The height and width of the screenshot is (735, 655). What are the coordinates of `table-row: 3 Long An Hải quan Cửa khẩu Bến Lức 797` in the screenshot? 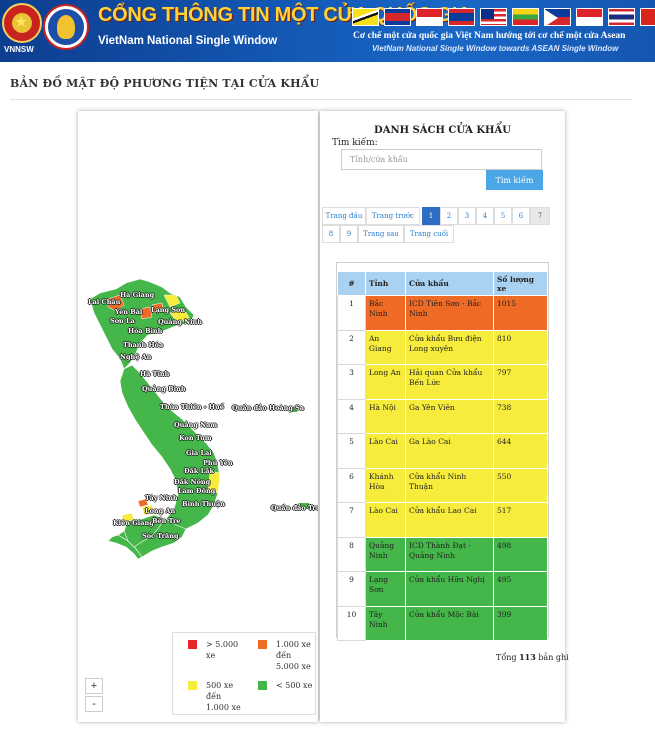 It's located at (442, 382).